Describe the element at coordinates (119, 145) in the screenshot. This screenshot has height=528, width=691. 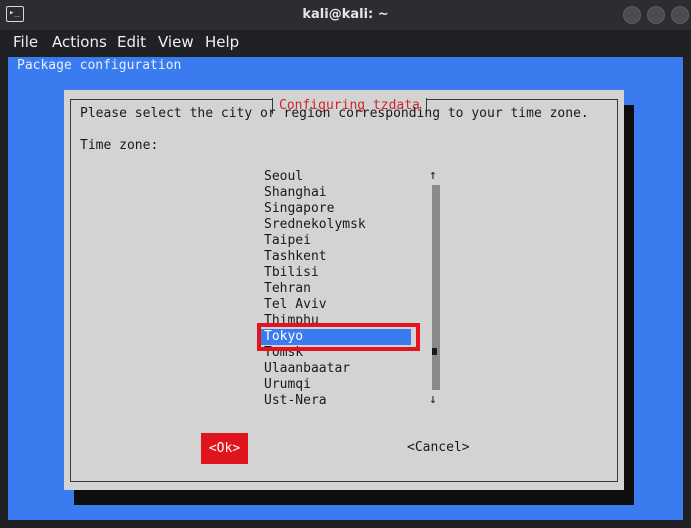
I see `time-zone-label: Time zone:` at that location.